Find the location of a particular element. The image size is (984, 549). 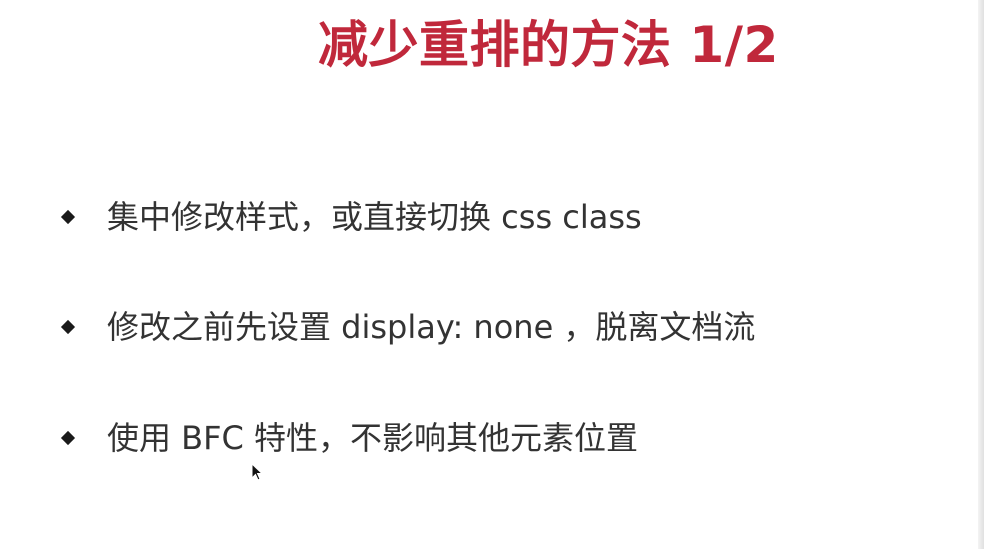

bullet-item: 集中修改样式，或直接切换 css class is located at coordinates (351, 217).